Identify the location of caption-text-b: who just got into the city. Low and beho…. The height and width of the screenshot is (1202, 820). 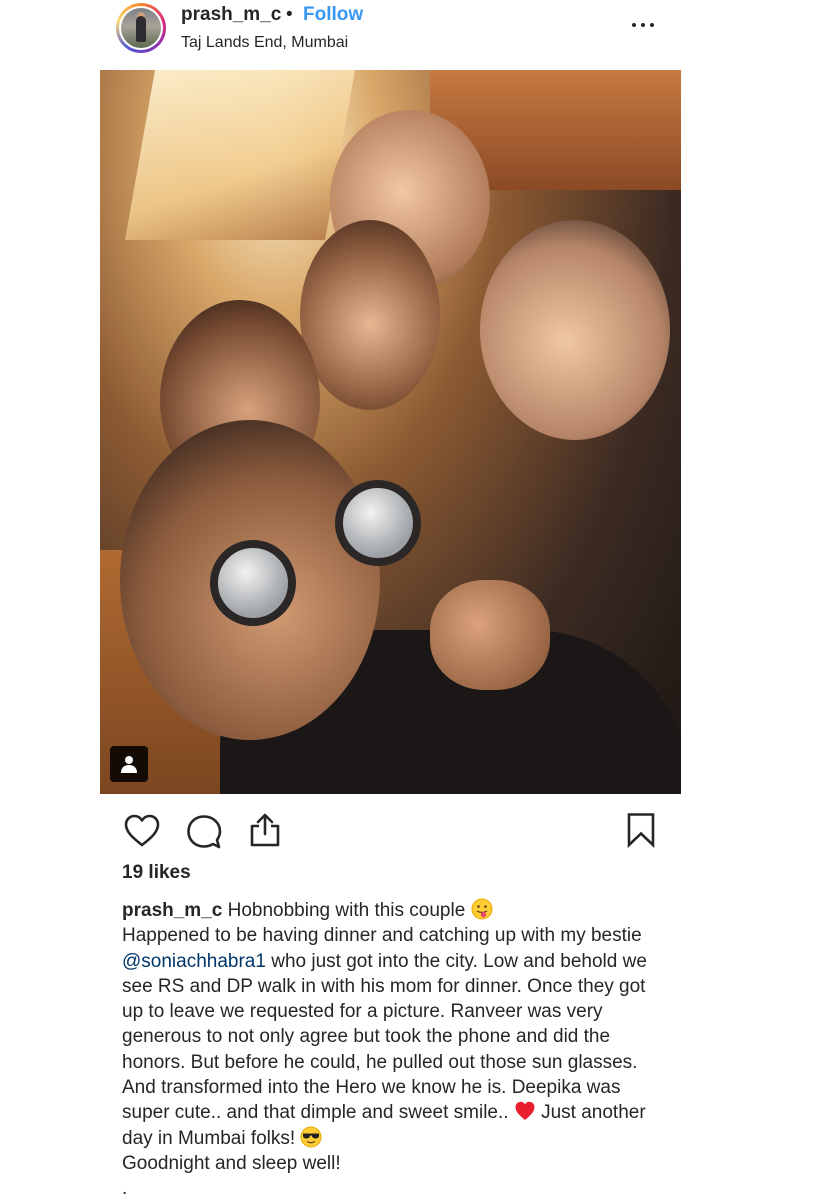
(384, 1037).